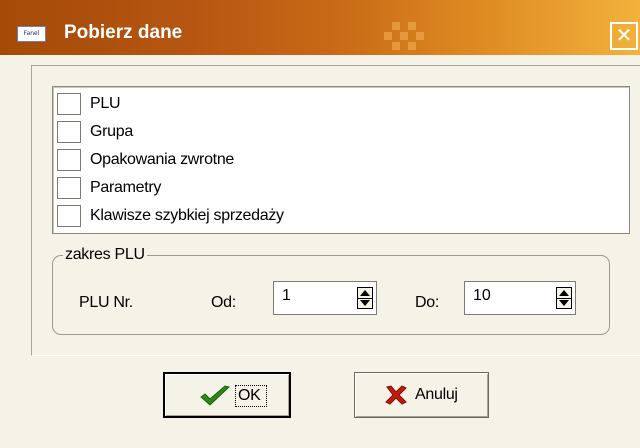 This screenshot has width=640, height=448. I want to click on close-button: ✕, so click(624, 36).